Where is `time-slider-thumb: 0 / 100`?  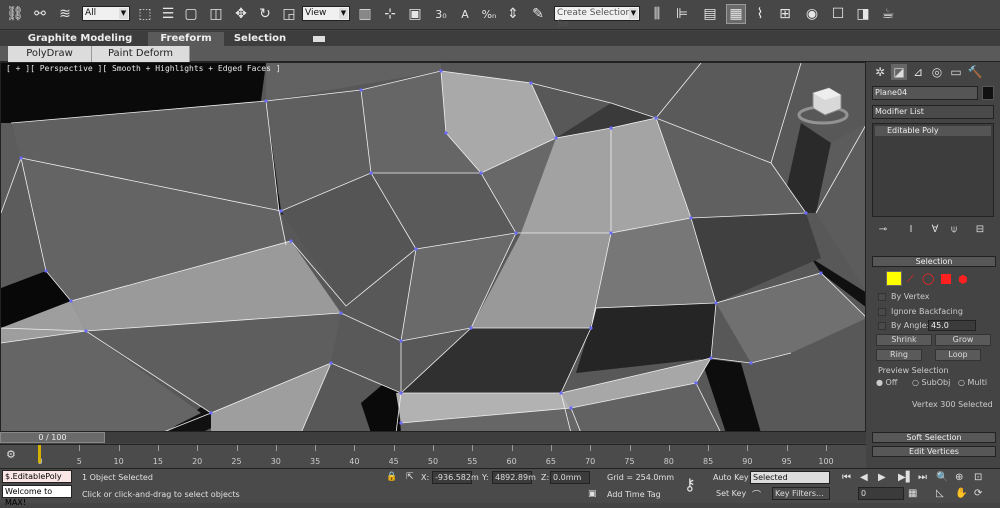
time-slider-thumb: 0 / 100 is located at coordinates (52, 437).